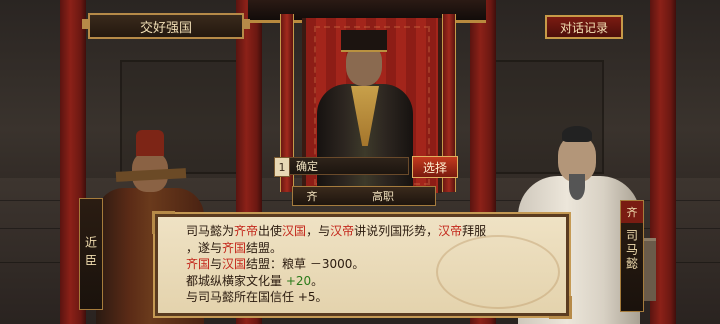 The height and width of the screenshot is (324, 720). I want to click on speaker-state: 齐, so click(312, 196).